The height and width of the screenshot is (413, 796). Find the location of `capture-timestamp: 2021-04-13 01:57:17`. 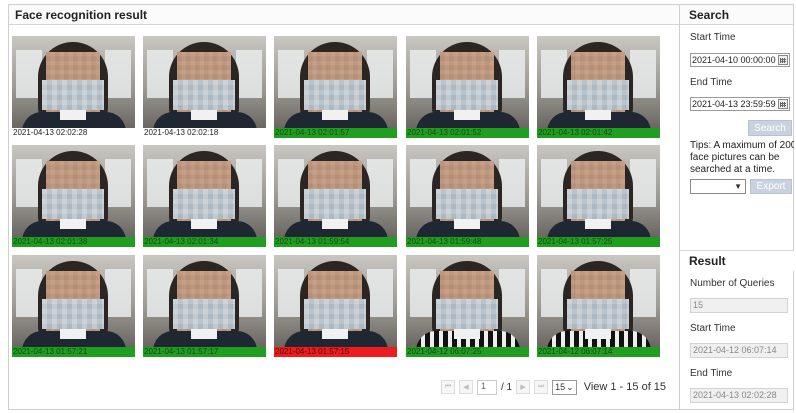

capture-timestamp: 2021-04-13 01:57:17 is located at coordinates (204, 352).